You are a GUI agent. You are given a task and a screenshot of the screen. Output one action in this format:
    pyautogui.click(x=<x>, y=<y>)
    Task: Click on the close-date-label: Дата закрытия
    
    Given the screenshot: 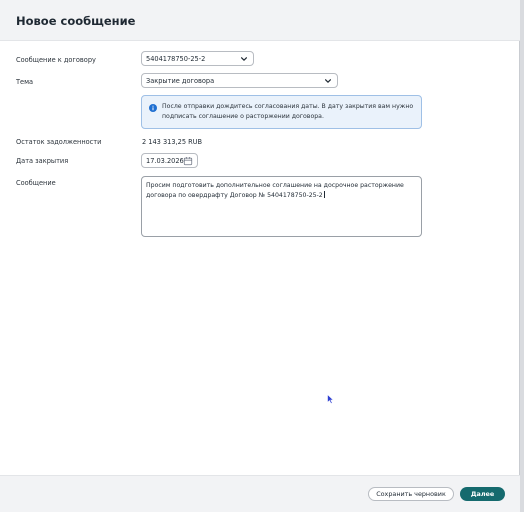 What is the action you would take?
    pyautogui.click(x=42, y=161)
    